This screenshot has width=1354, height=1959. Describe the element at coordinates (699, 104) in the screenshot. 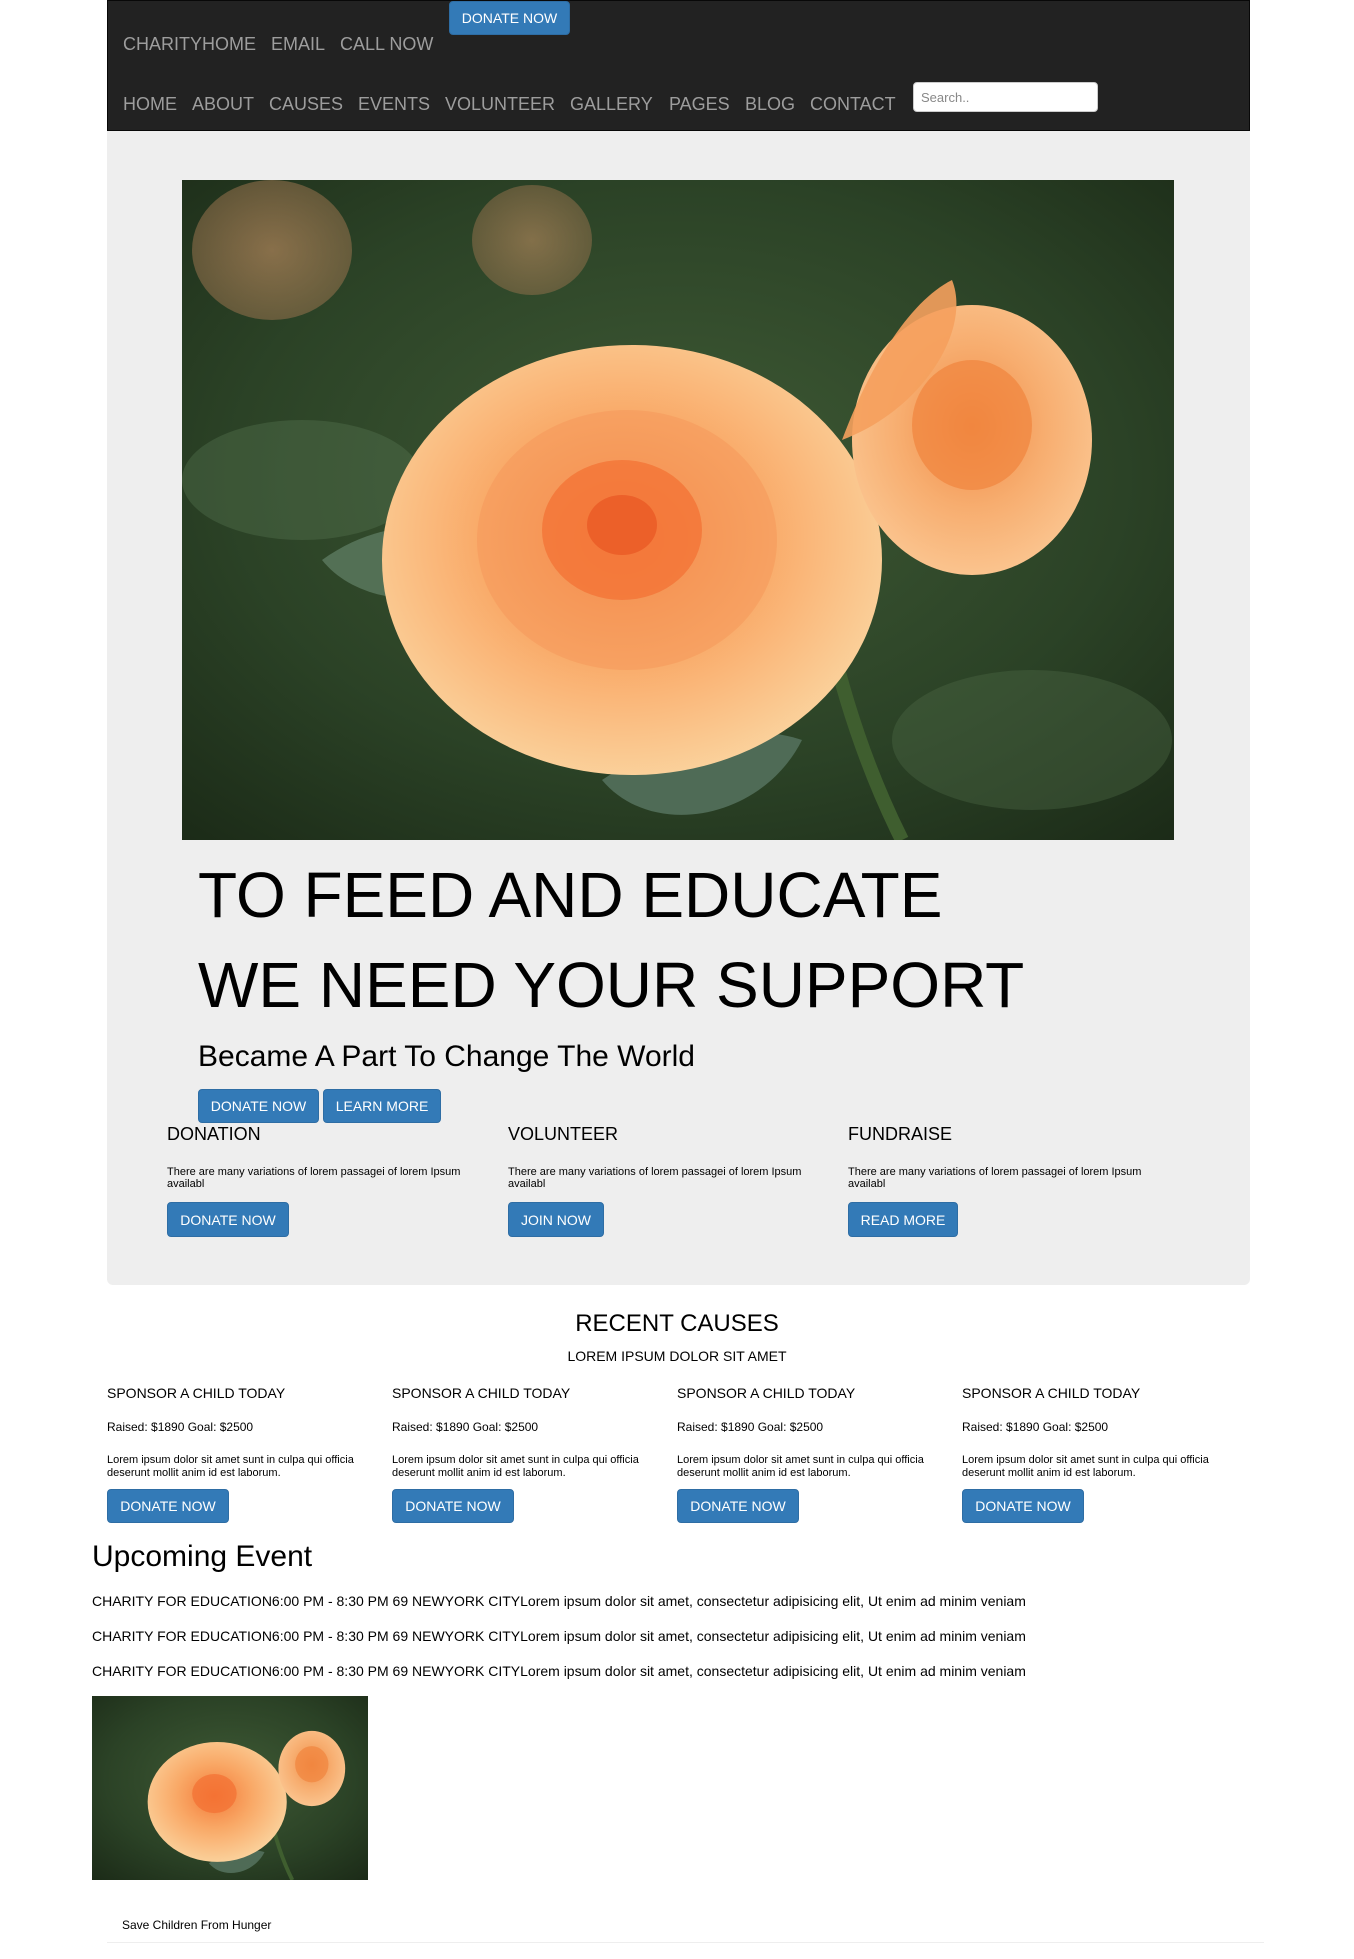

I see `nav-pages: PAGES` at that location.